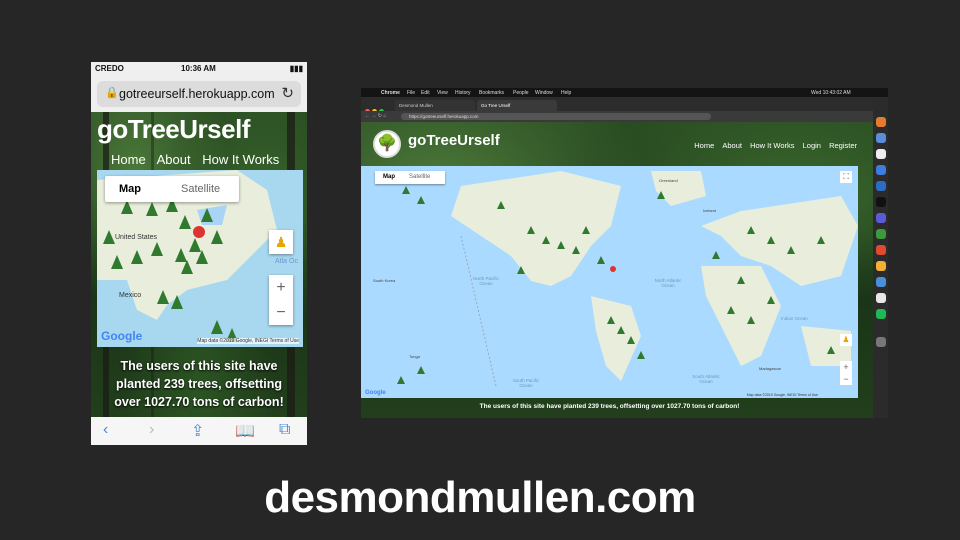 The height and width of the screenshot is (540, 960). Describe the element at coordinates (387, 144) in the screenshot. I see `tree-logo-icon: 🌳` at that location.